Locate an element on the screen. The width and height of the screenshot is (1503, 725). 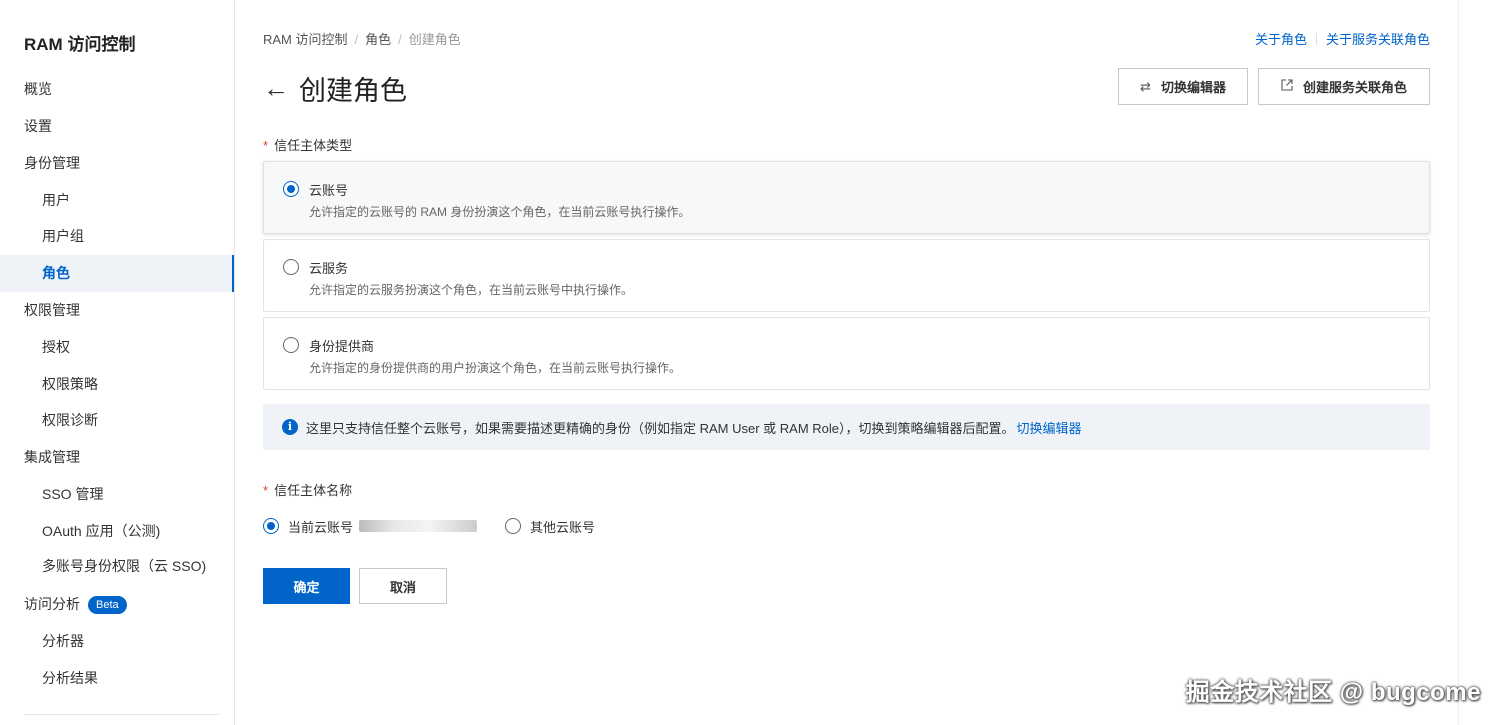
sidebar-item-access-analysis: 访问分析 Beta is located at coordinates (117, 604).